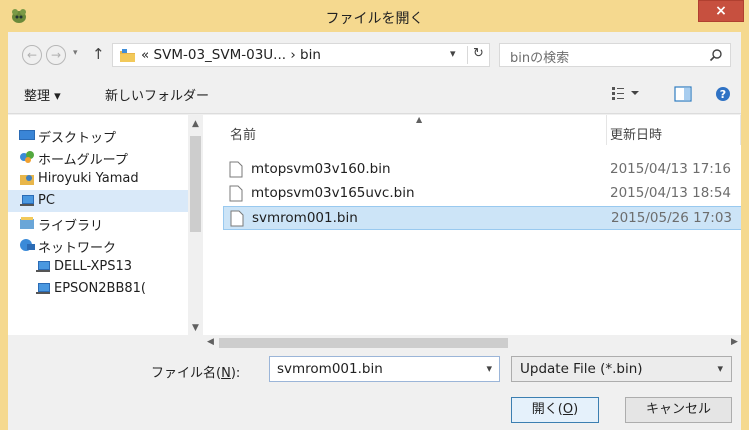 Image resolution: width=749 pixels, height=430 pixels. What do you see at coordinates (636, 133) in the screenshot?
I see `column-header-date: 更新日時` at bounding box center [636, 133].